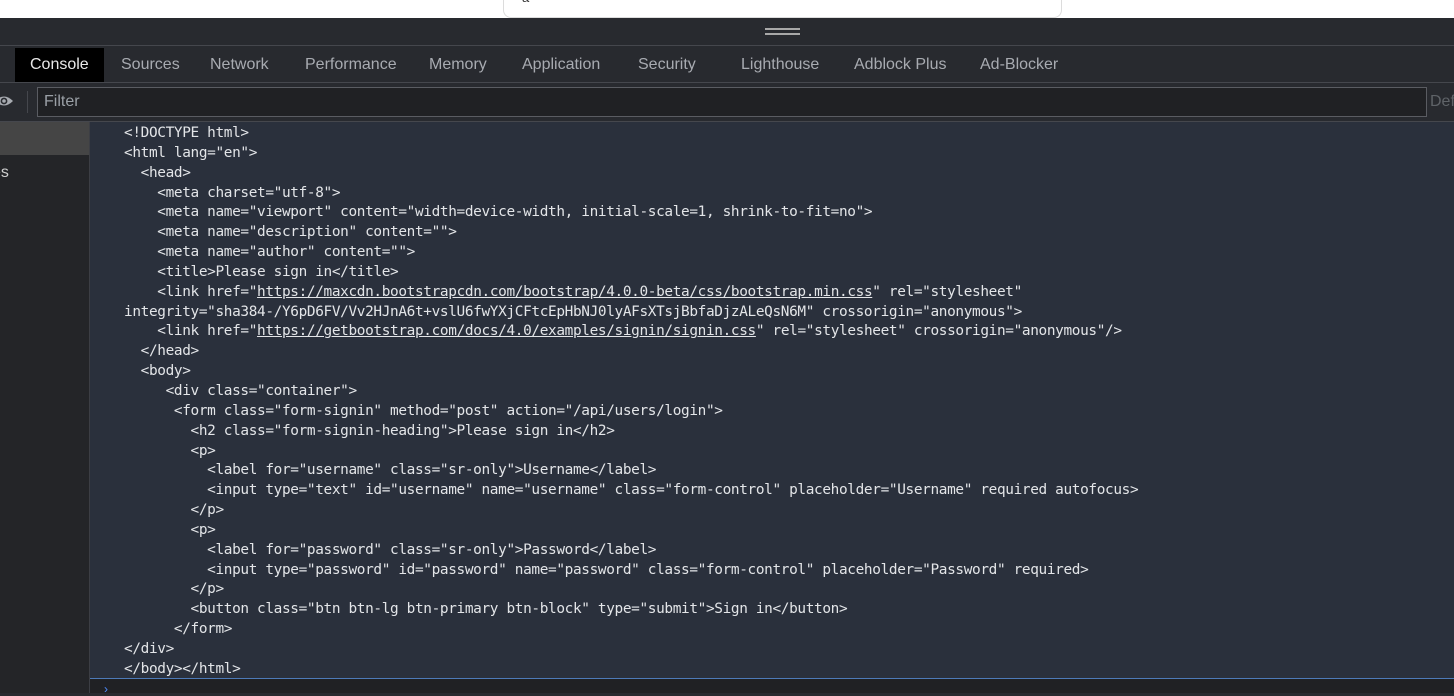 This screenshot has height=696, width=1454. What do you see at coordinates (178, 629) in the screenshot?
I see `console-line: </form>` at bounding box center [178, 629].